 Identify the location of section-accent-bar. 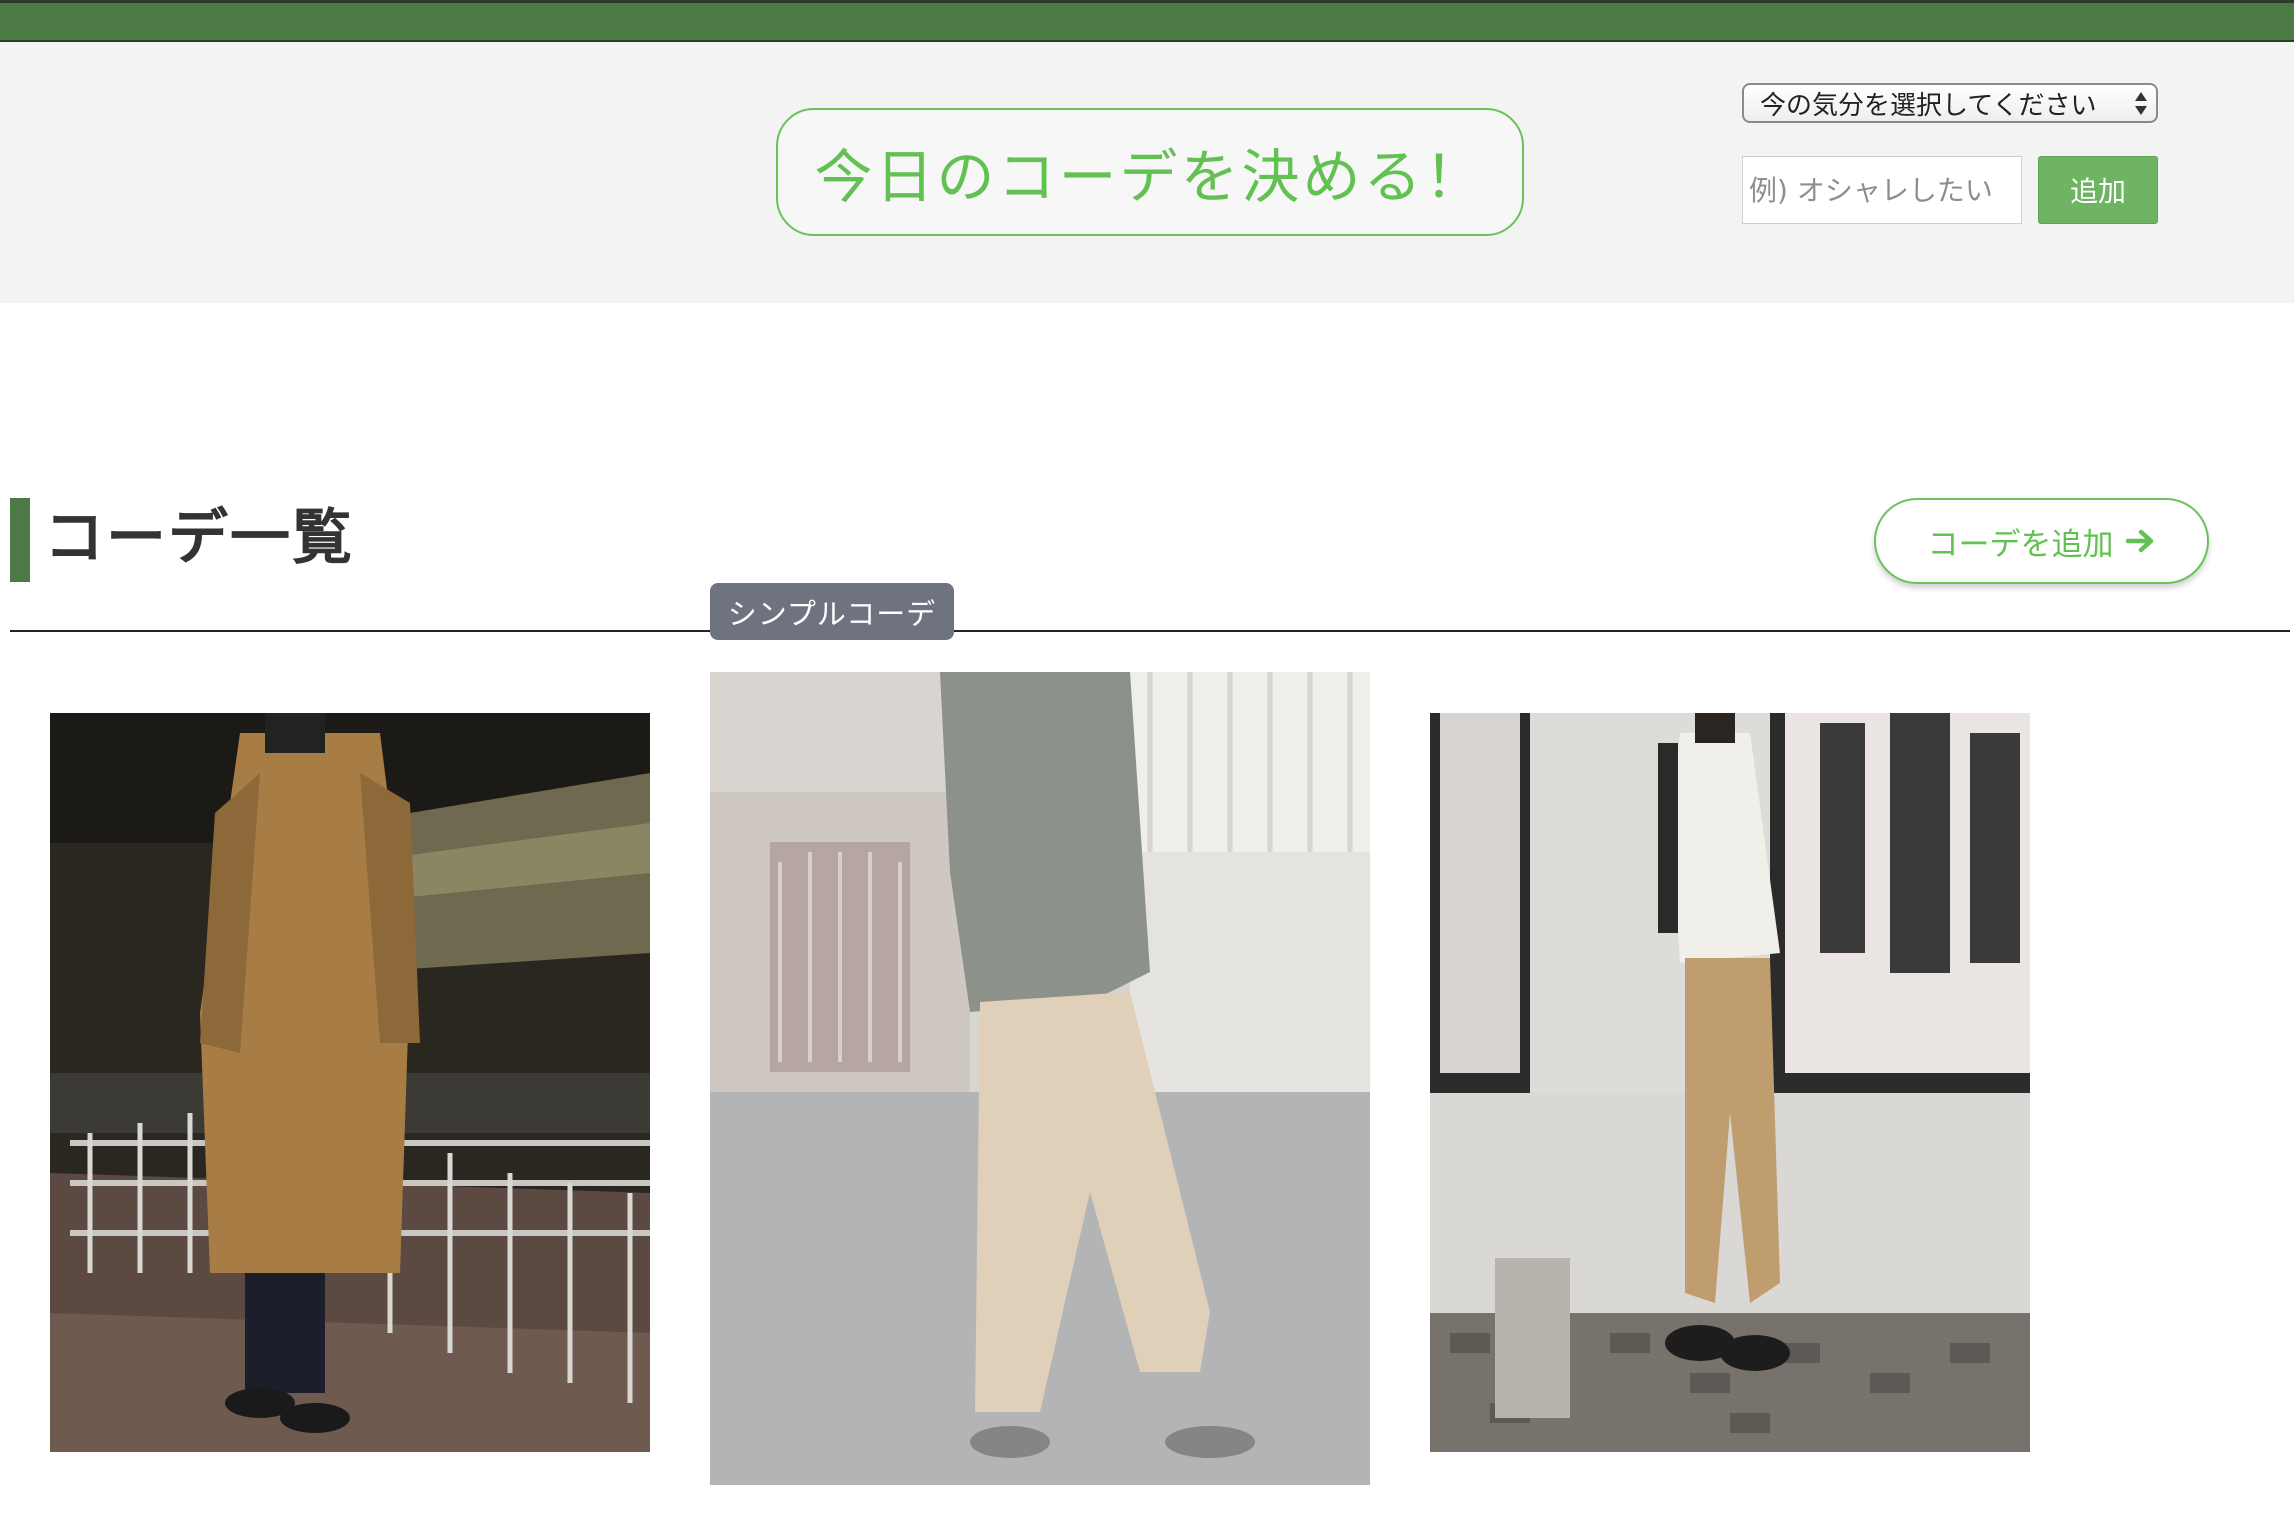
(20, 540).